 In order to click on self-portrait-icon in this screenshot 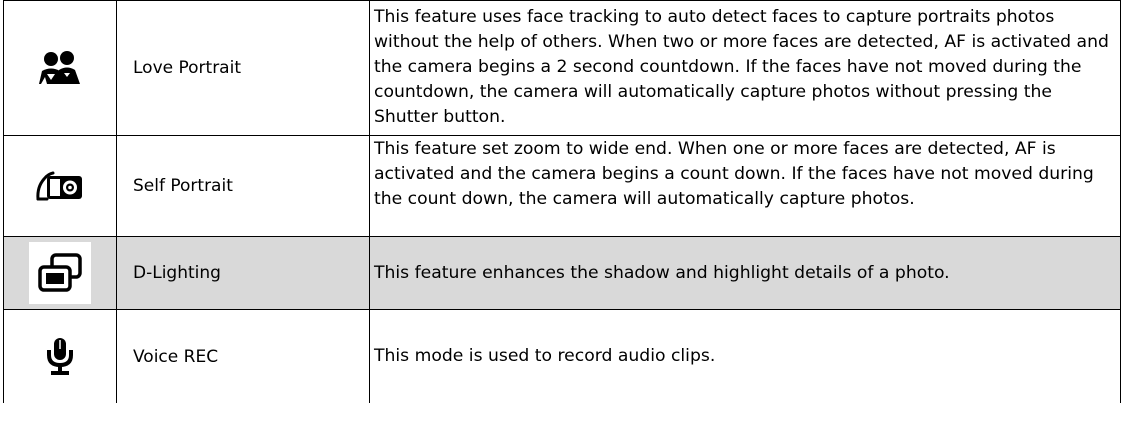, I will do `click(60, 186)`.